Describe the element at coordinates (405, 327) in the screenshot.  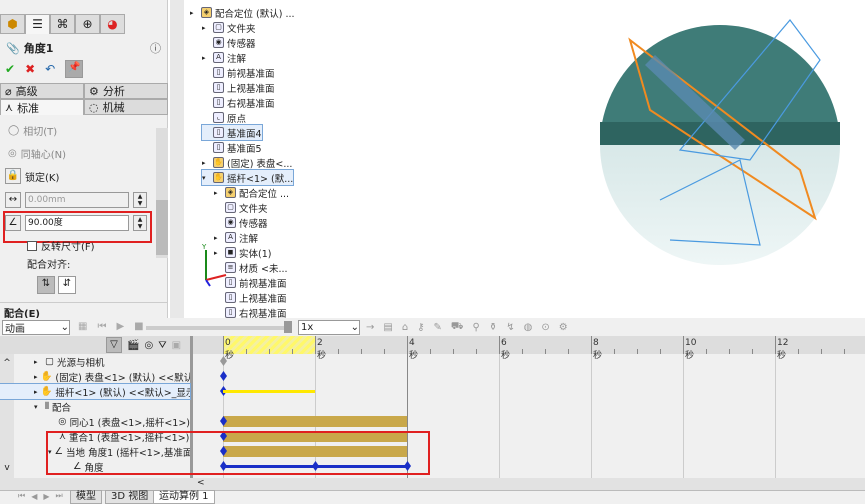
I see `animation-wizard-icon: ⌂` at that location.